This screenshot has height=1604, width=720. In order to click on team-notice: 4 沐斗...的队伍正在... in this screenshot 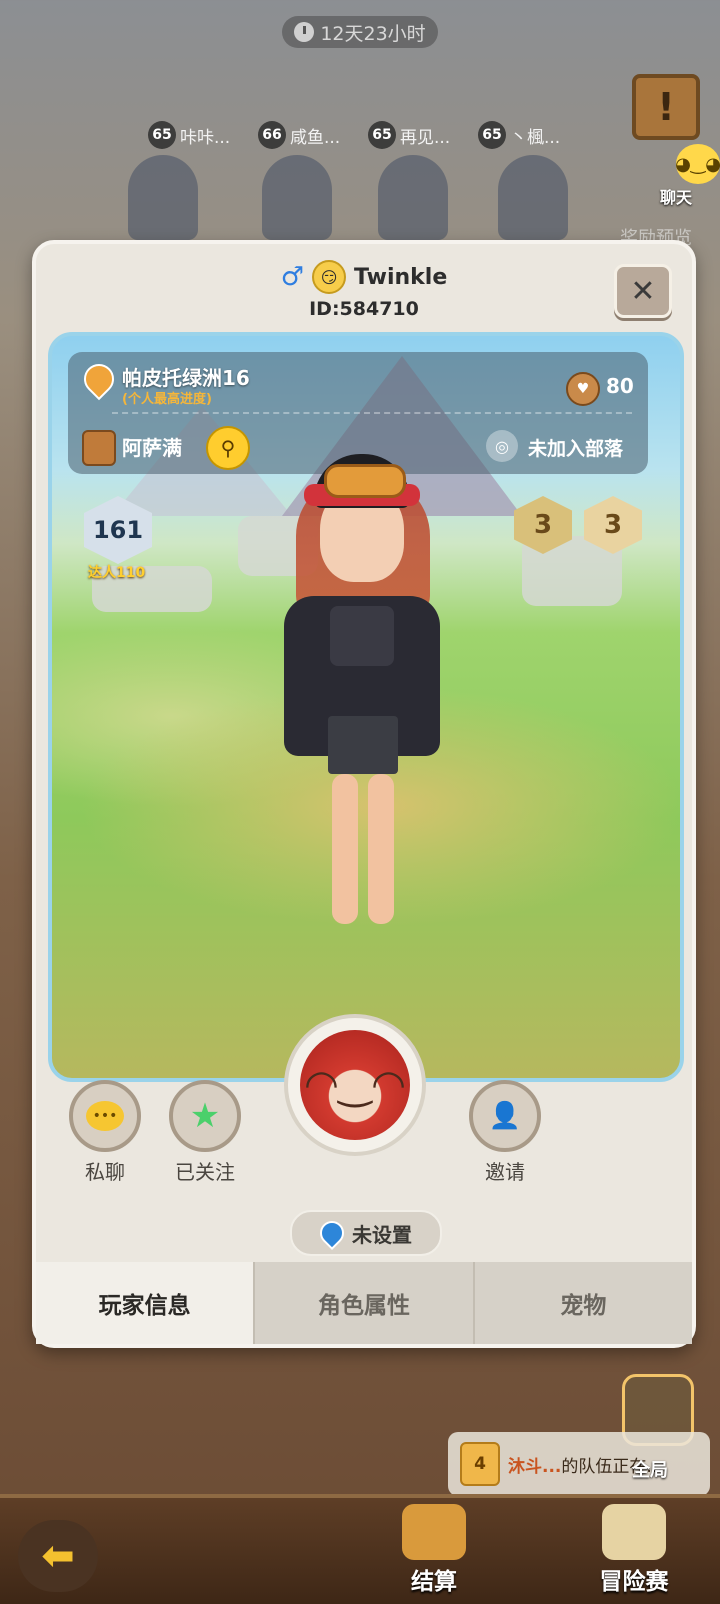, I will do `click(579, 1464)`.